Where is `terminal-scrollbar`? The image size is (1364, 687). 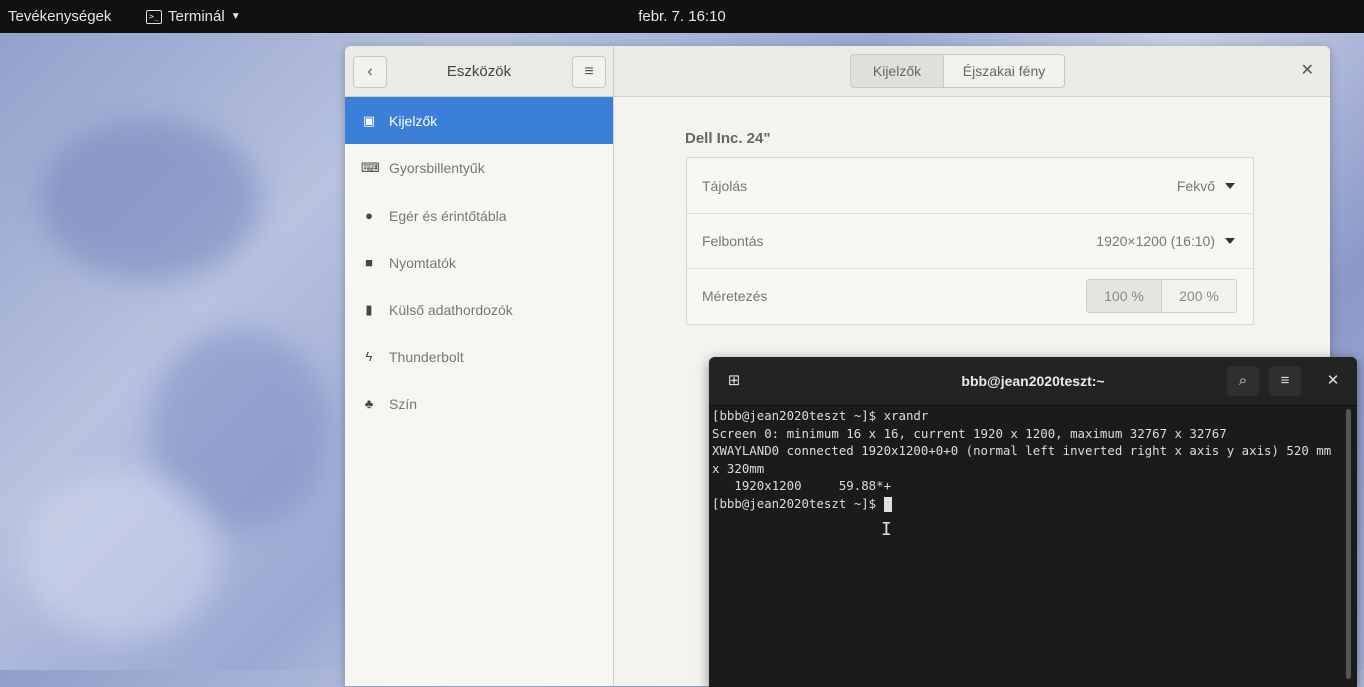 terminal-scrollbar is located at coordinates (1348, 544).